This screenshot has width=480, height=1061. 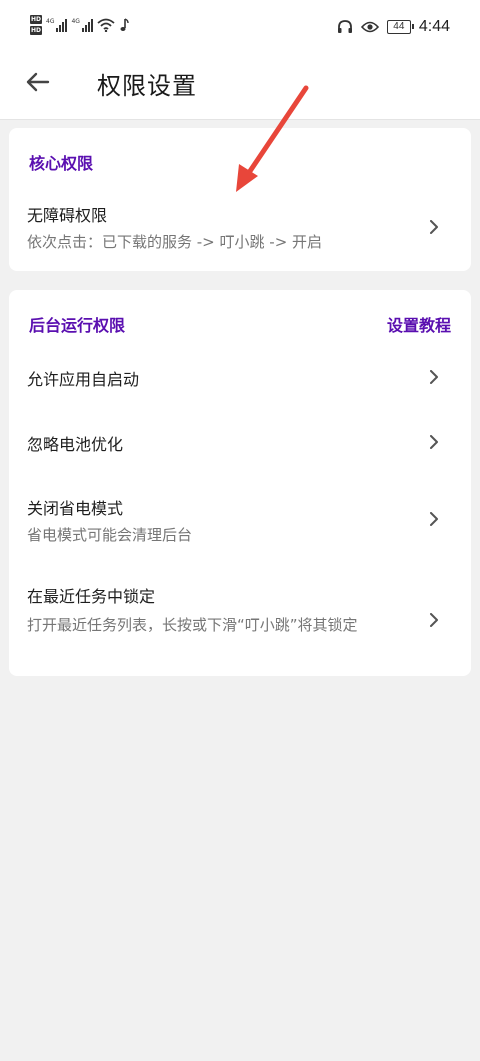 I want to click on hd-badges: HD HD, so click(x=36, y=25).